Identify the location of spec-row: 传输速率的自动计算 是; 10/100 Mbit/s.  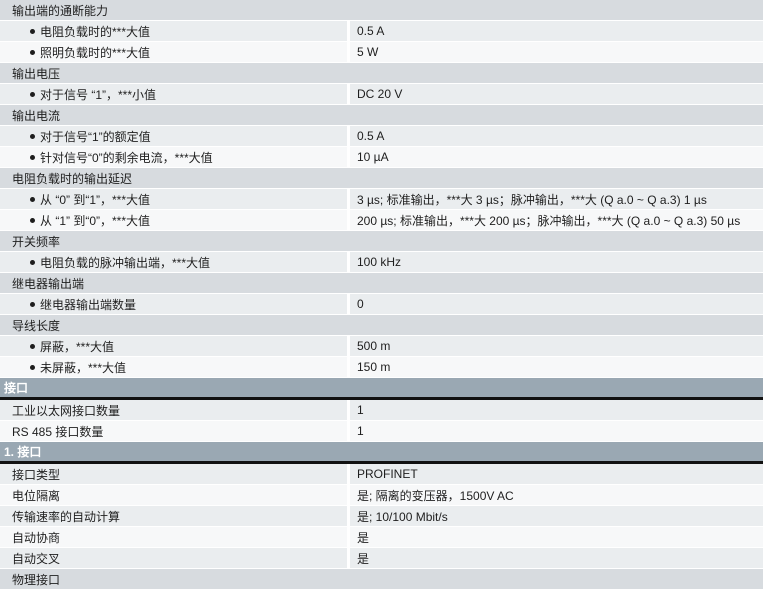
(381, 516).